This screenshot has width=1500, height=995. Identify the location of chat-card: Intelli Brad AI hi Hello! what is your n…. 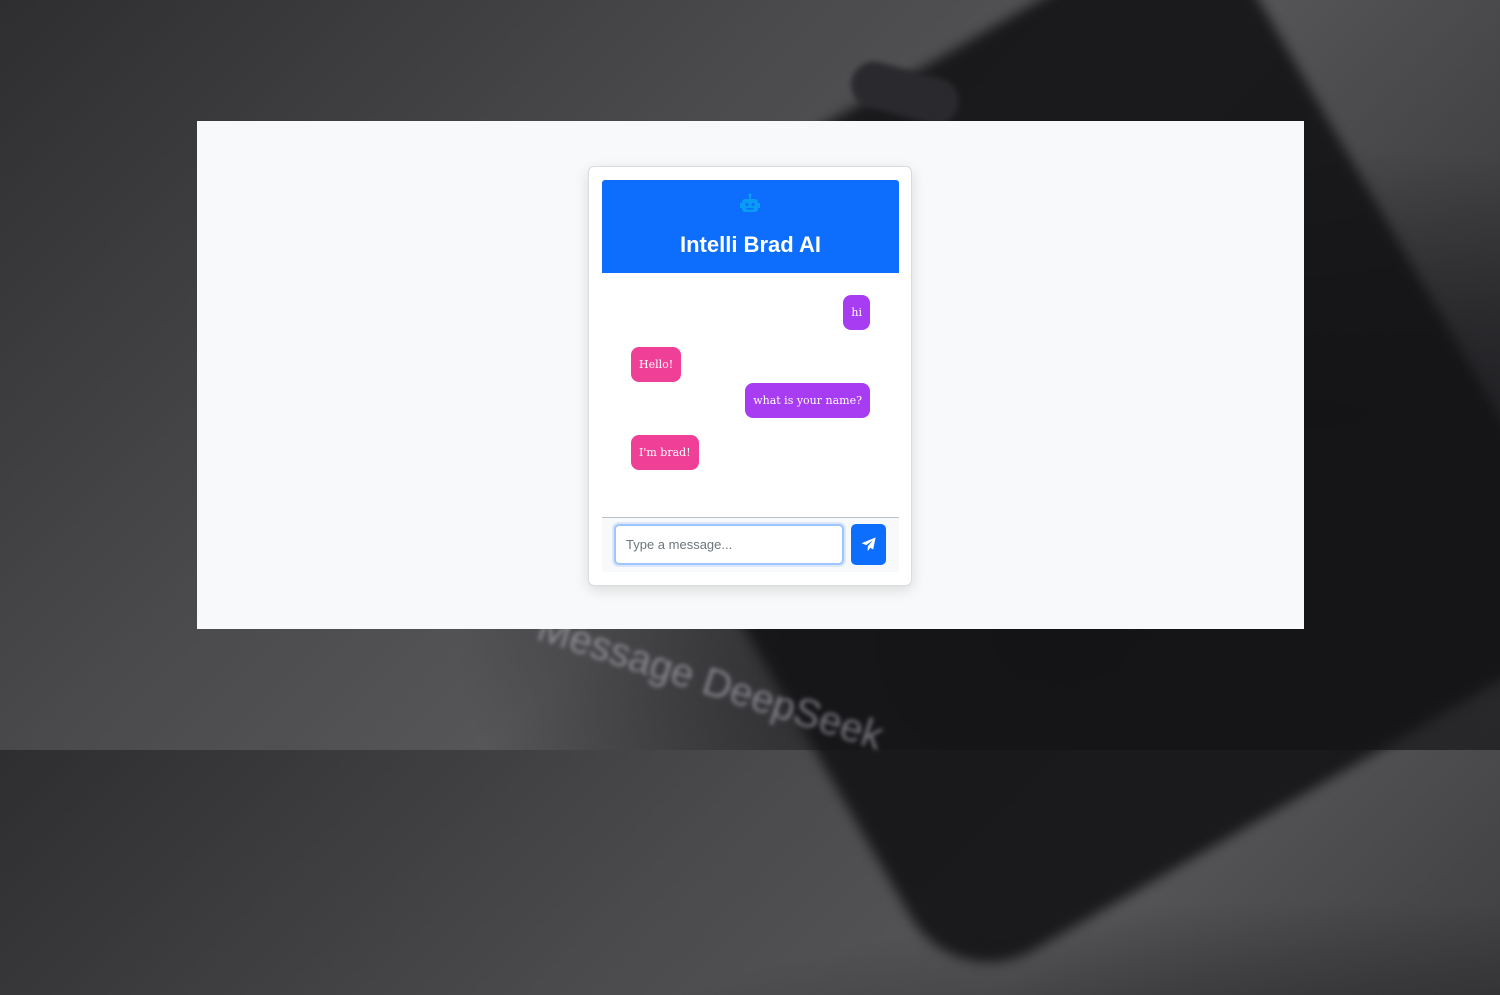
(750, 376).